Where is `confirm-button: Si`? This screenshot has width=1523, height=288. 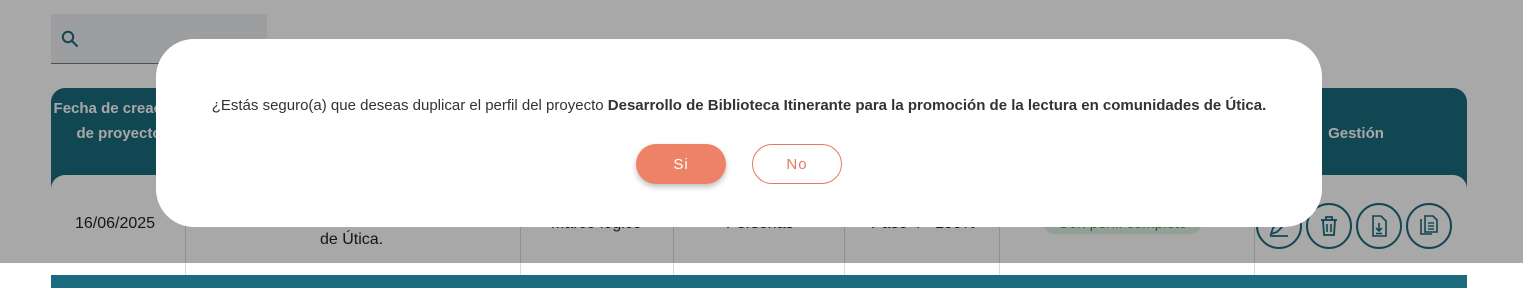 confirm-button: Si is located at coordinates (681, 164).